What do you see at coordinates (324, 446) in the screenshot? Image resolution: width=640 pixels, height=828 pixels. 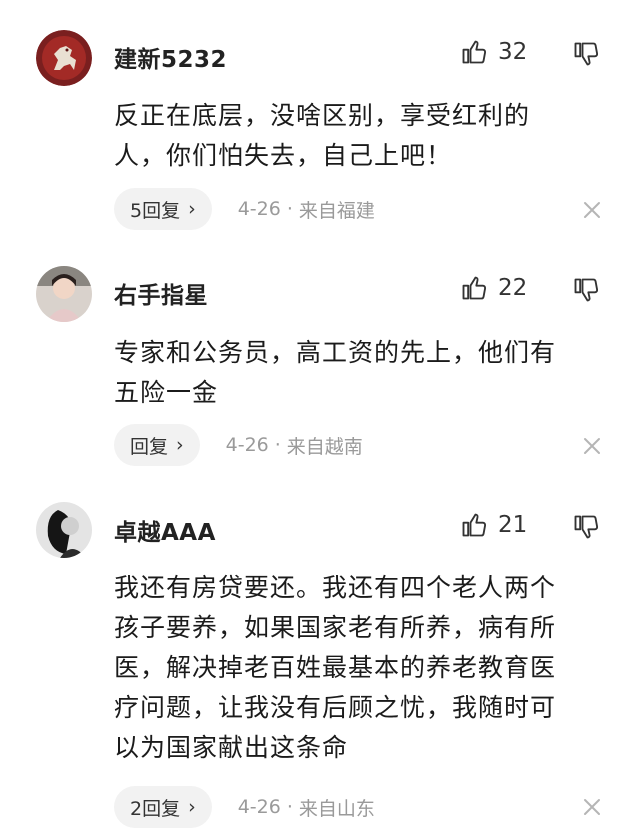 I see `comment-location: 来自越南` at bounding box center [324, 446].